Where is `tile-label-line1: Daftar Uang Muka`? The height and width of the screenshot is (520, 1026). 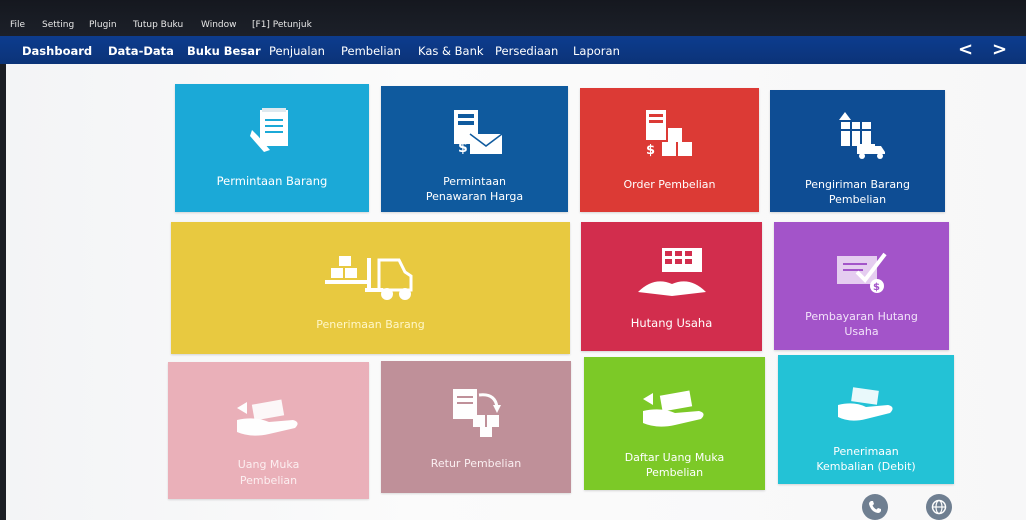 tile-label-line1: Daftar Uang Muka is located at coordinates (674, 457).